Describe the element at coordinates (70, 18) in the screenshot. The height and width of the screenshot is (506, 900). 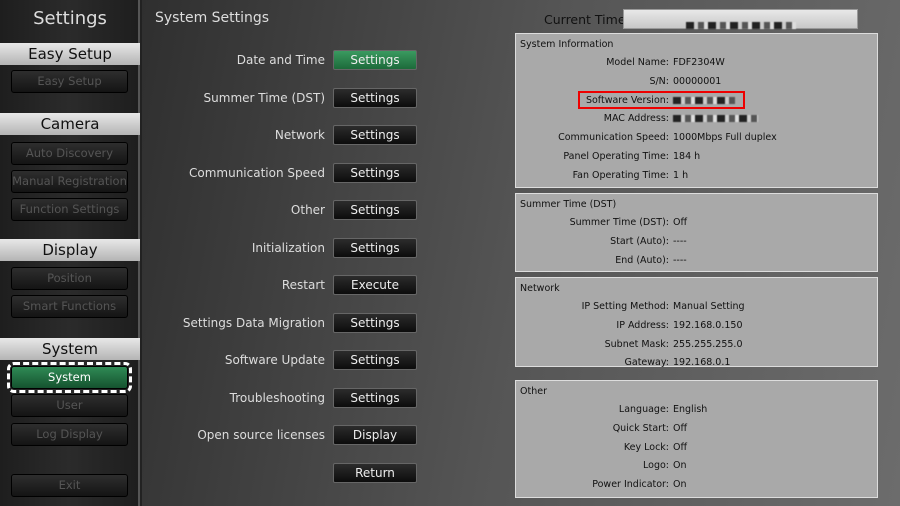
I see `sidebar-title: Settings` at that location.